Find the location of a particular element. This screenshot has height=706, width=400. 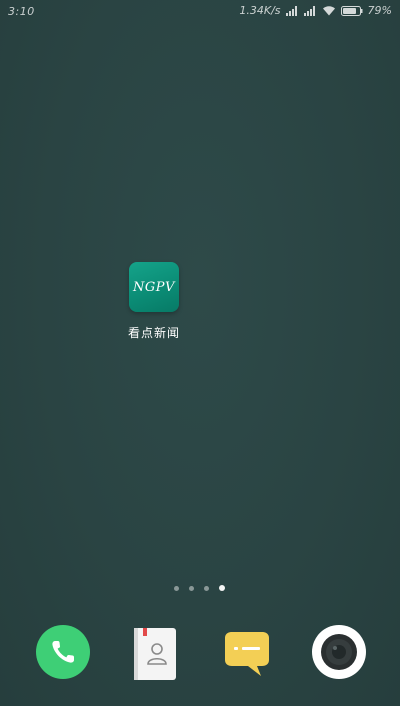

contacts-icon is located at coordinates (155, 654).